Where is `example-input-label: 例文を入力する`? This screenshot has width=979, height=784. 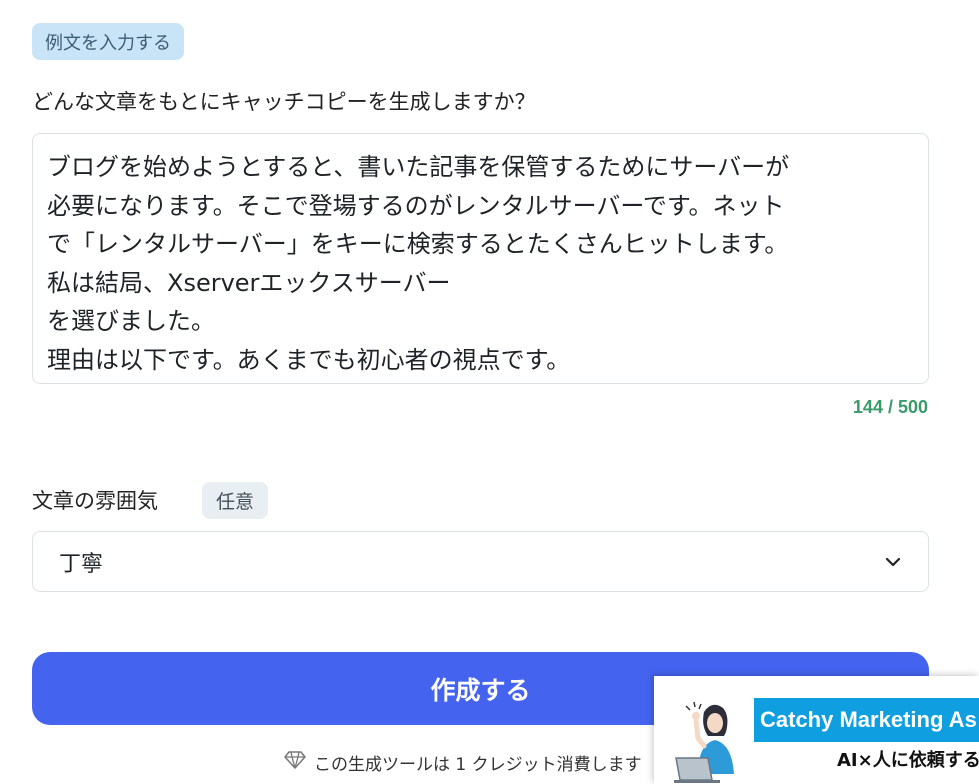
example-input-label: 例文を入力する is located at coordinates (108, 43).